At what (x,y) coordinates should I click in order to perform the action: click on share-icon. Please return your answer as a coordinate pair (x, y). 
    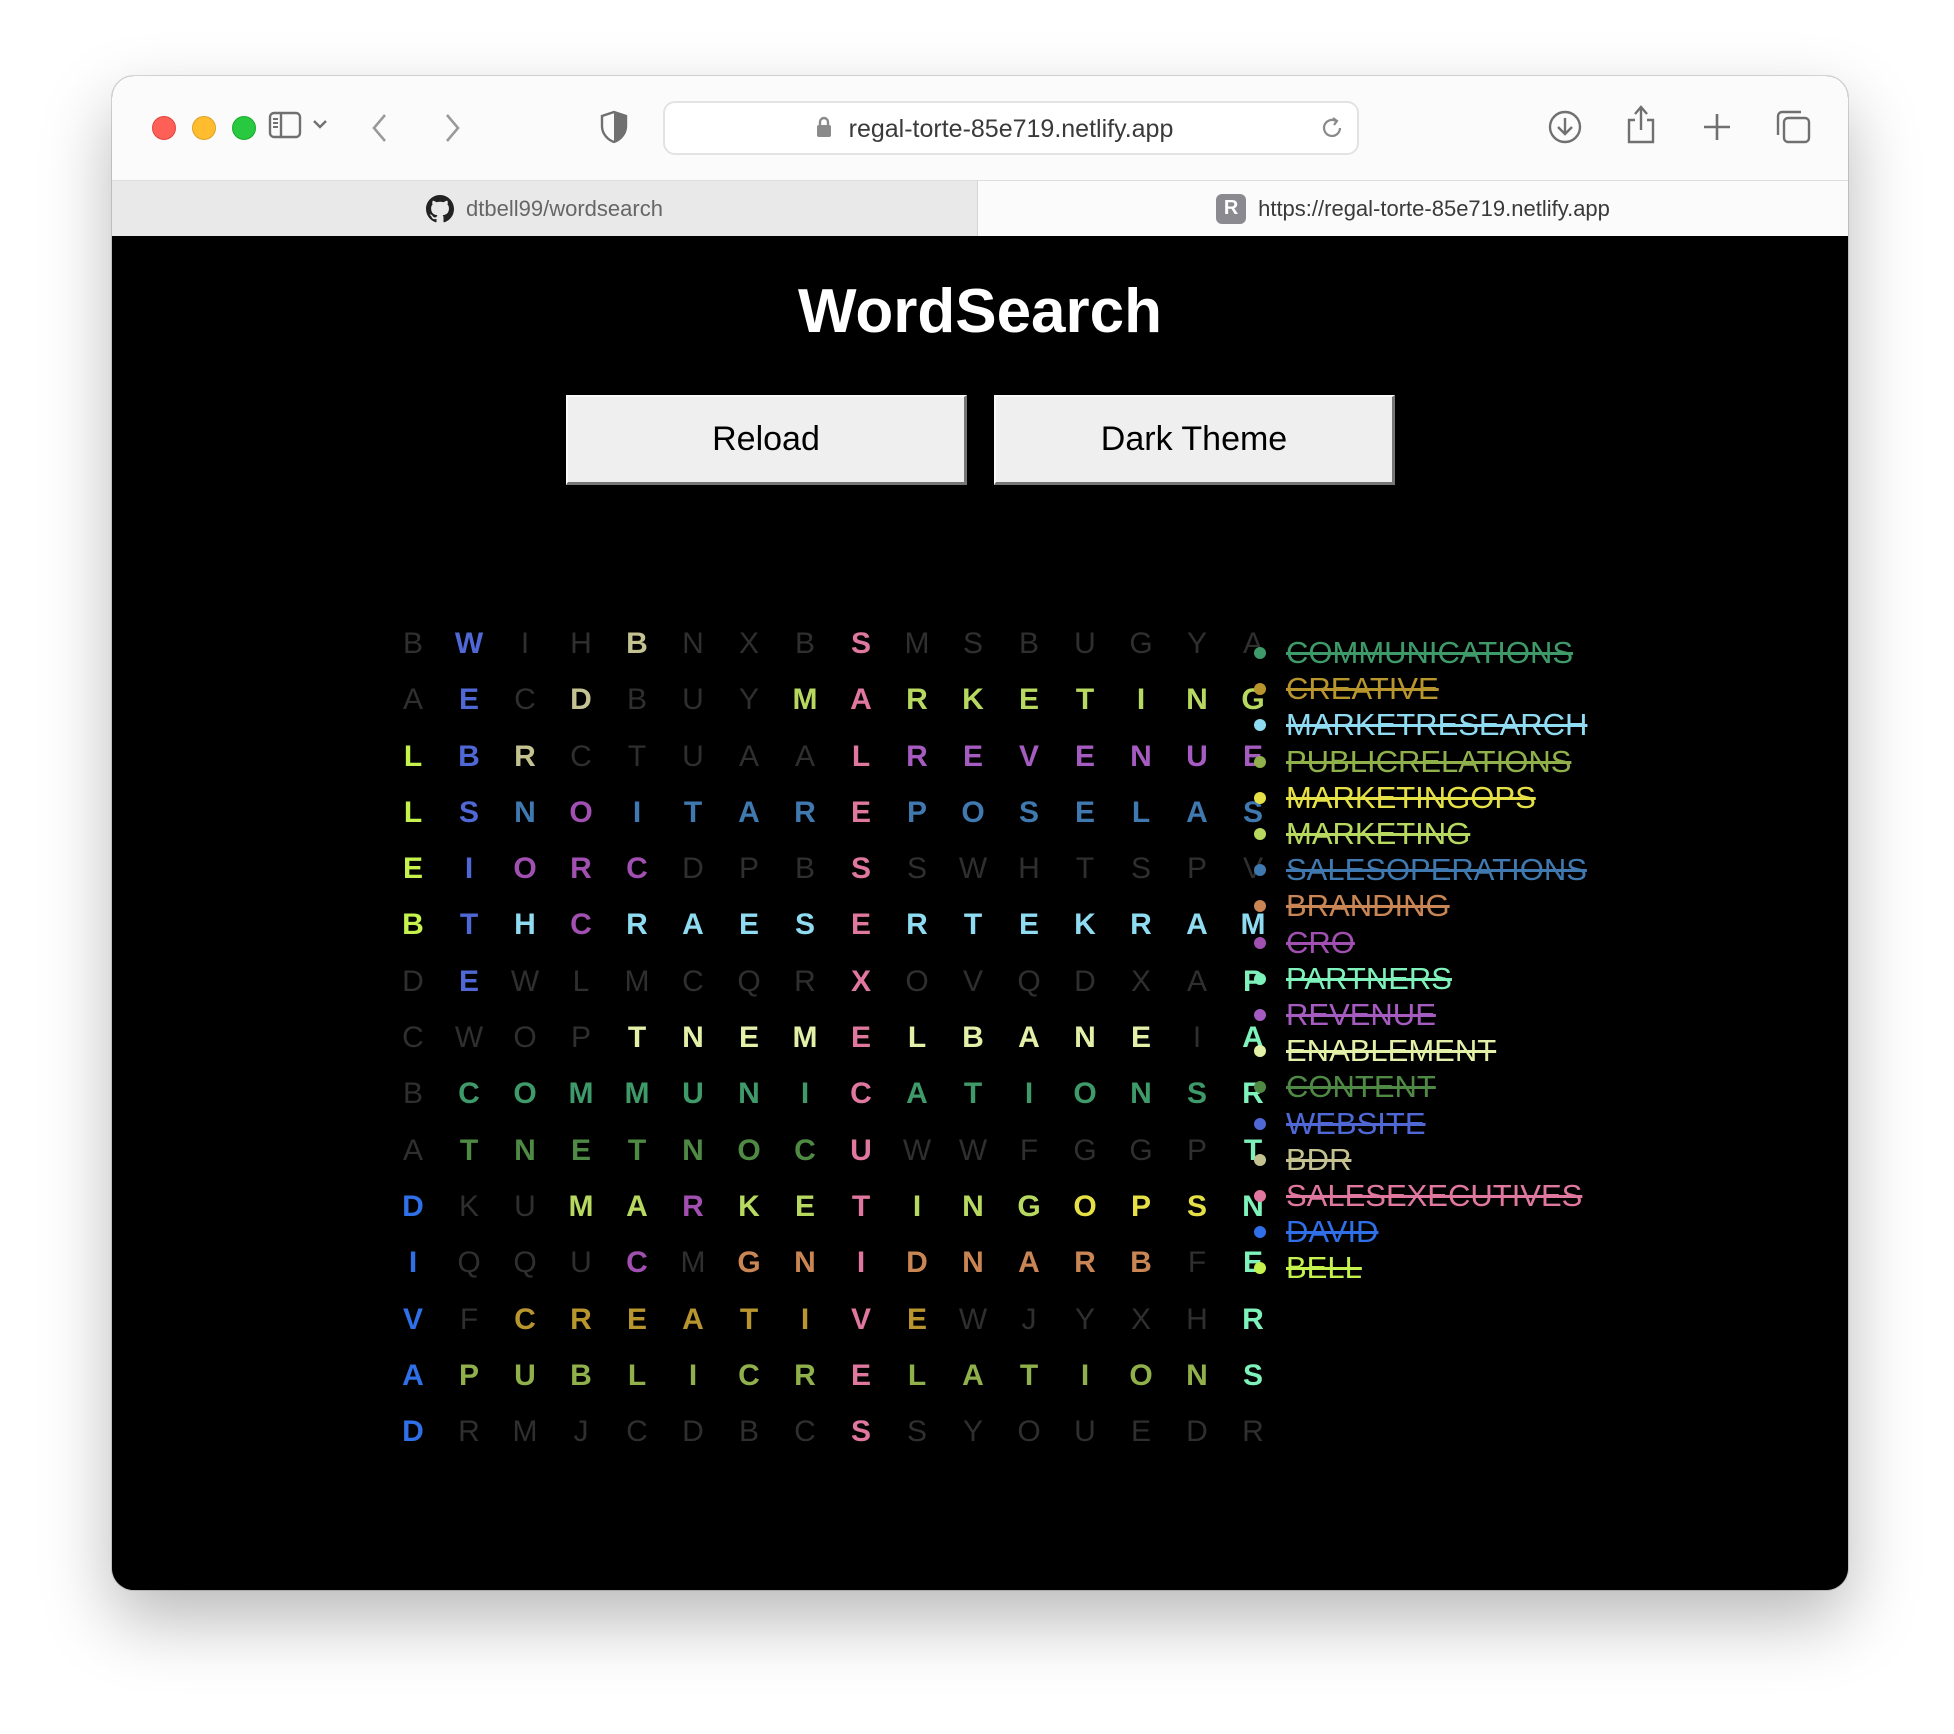
    Looking at the image, I should click on (1641, 125).